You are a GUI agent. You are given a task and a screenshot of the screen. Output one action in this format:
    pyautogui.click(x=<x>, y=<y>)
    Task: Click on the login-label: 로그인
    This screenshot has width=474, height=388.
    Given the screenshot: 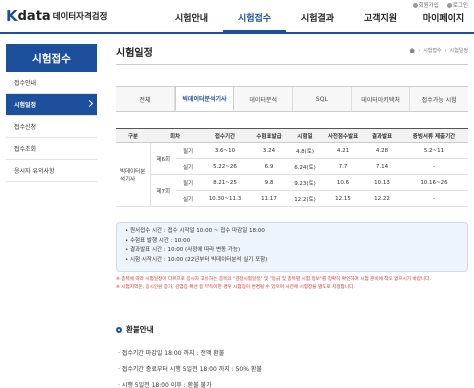 What is the action you would take?
    pyautogui.click(x=460, y=6)
    